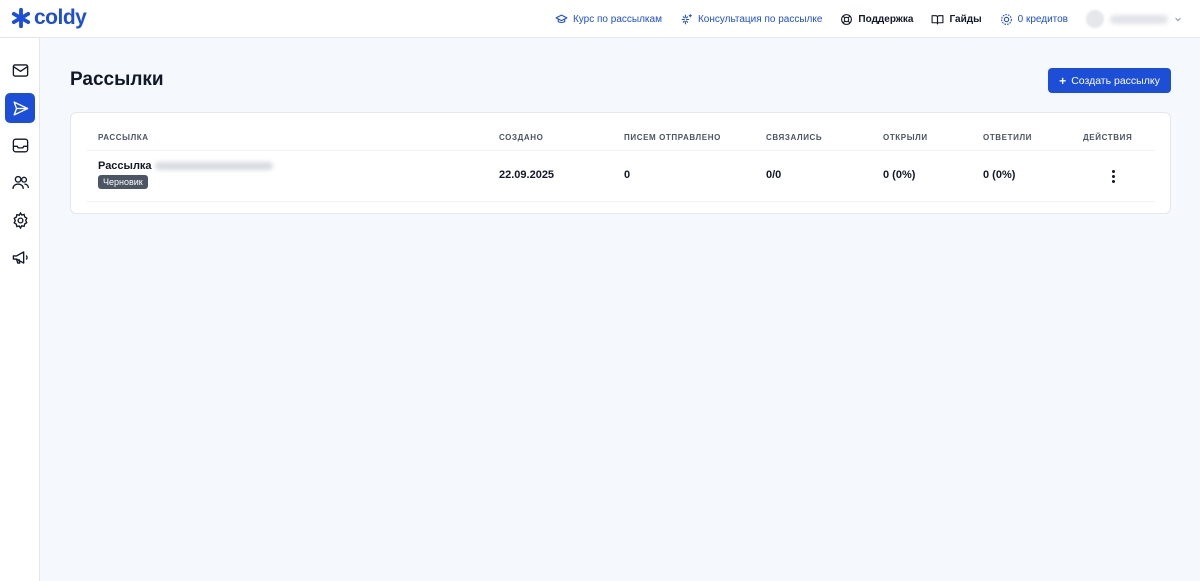 This screenshot has height=581, width=1200. What do you see at coordinates (938, 19) in the screenshot?
I see `book-open-icon` at bounding box center [938, 19].